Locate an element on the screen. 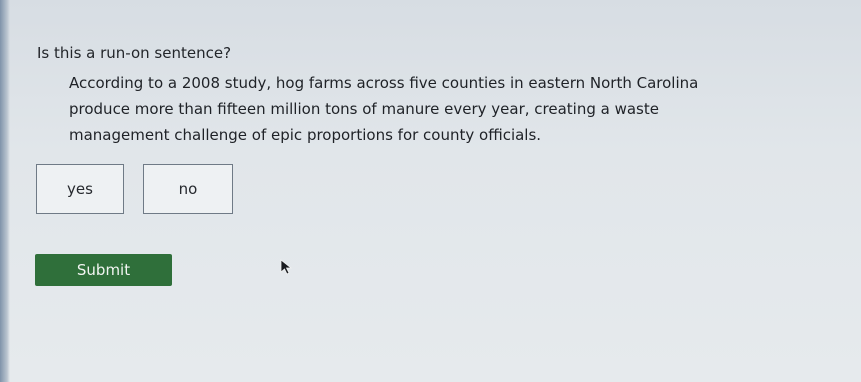 The image size is (861, 382). submit-button: Submit is located at coordinates (103, 270).